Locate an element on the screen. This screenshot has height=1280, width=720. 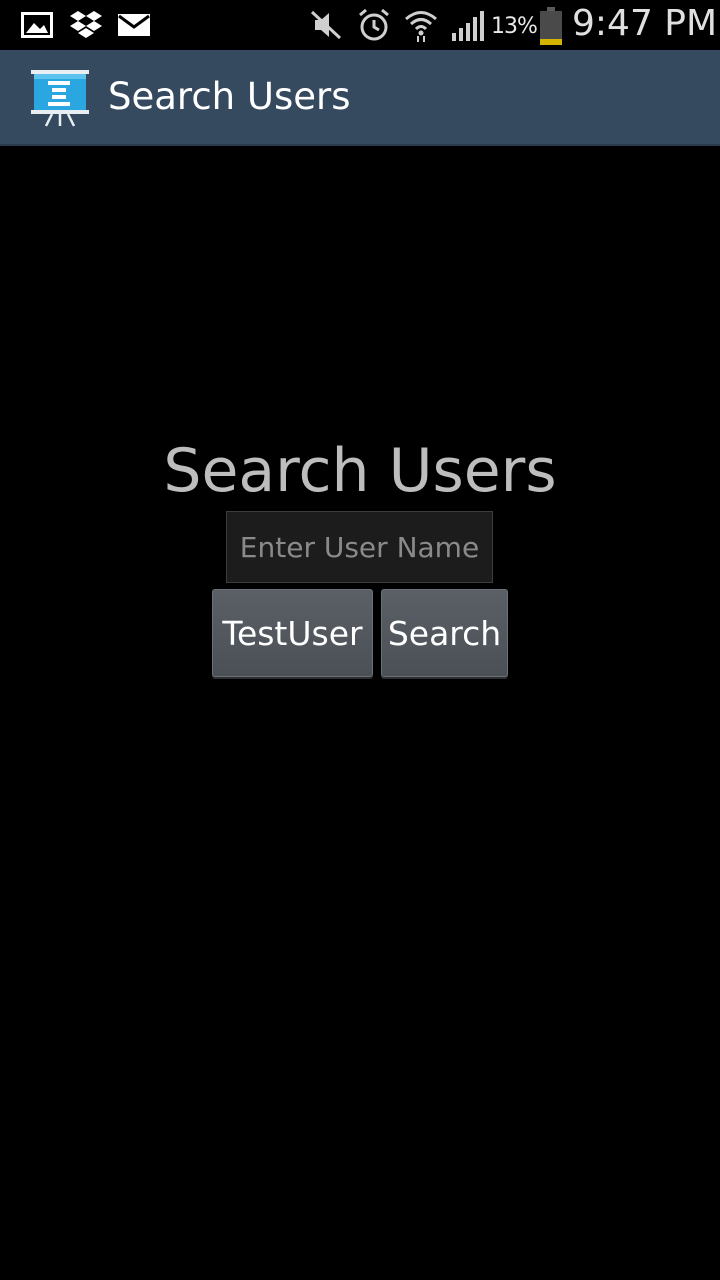
presentation-board-icon is located at coordinates (60, 98).